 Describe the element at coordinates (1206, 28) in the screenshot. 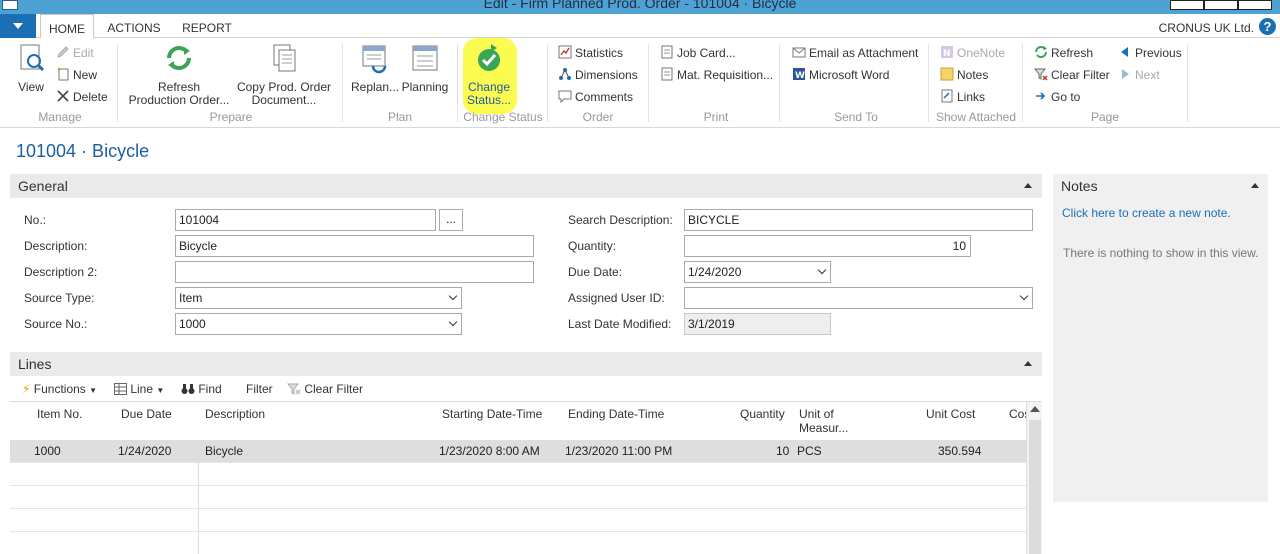

I see `company-name: CRONUS UK Ltd.` at that location.